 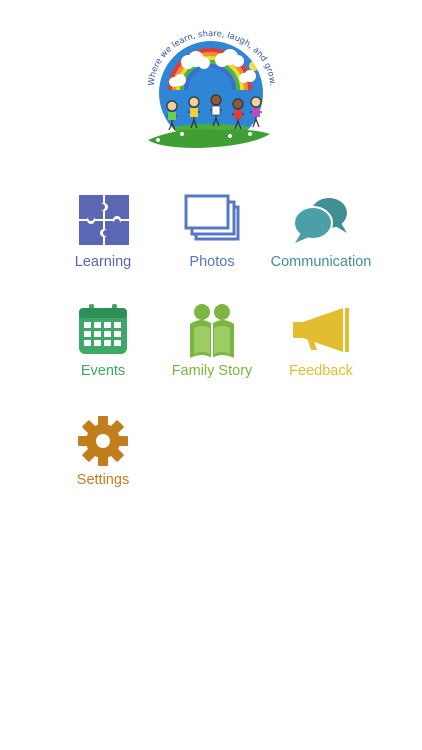 I want to click on menu-item-communication: Communication, so click(x=321, y=243).